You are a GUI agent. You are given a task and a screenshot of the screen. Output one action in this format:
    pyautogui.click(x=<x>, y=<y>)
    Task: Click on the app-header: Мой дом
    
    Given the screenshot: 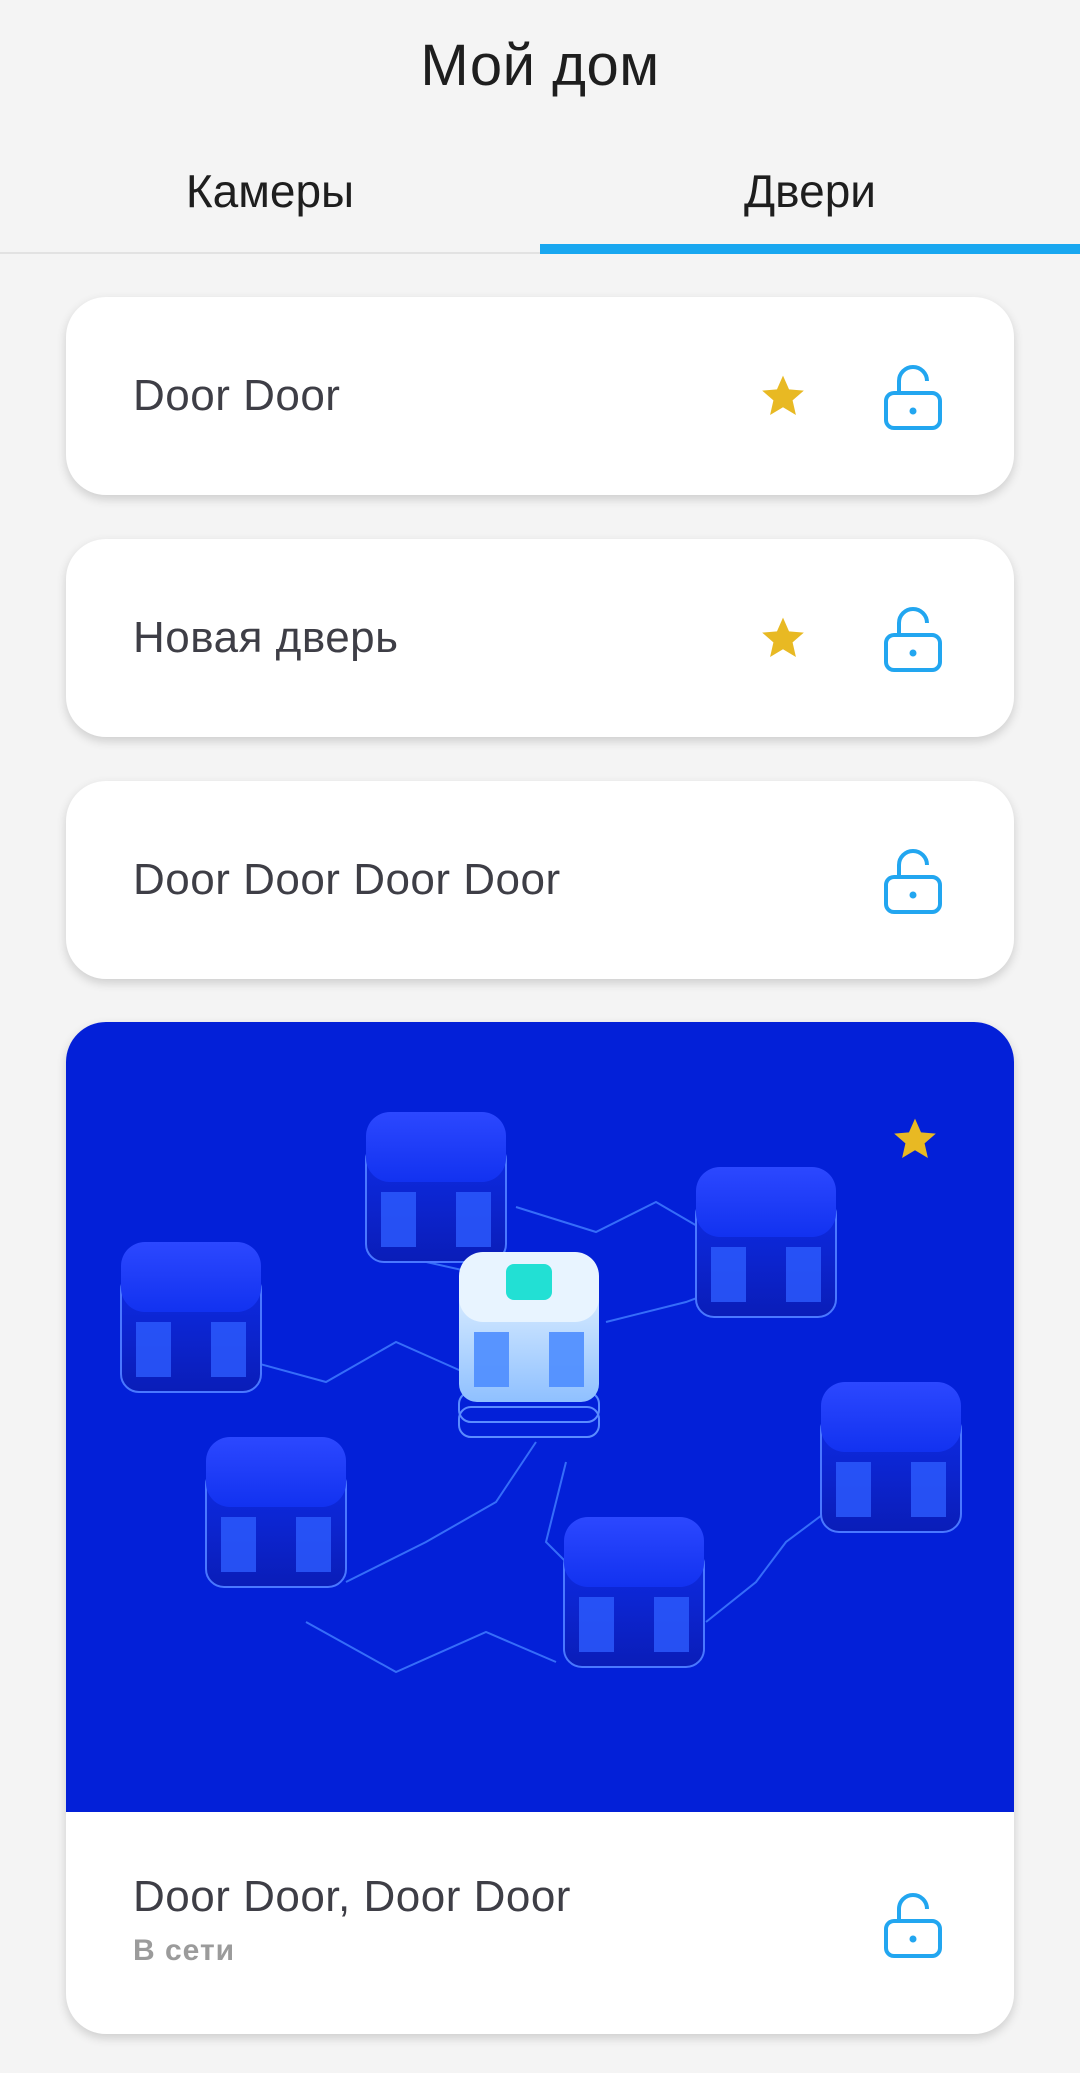 What is the action you would take?
    pyautogui.click(x=540, y=65)
    